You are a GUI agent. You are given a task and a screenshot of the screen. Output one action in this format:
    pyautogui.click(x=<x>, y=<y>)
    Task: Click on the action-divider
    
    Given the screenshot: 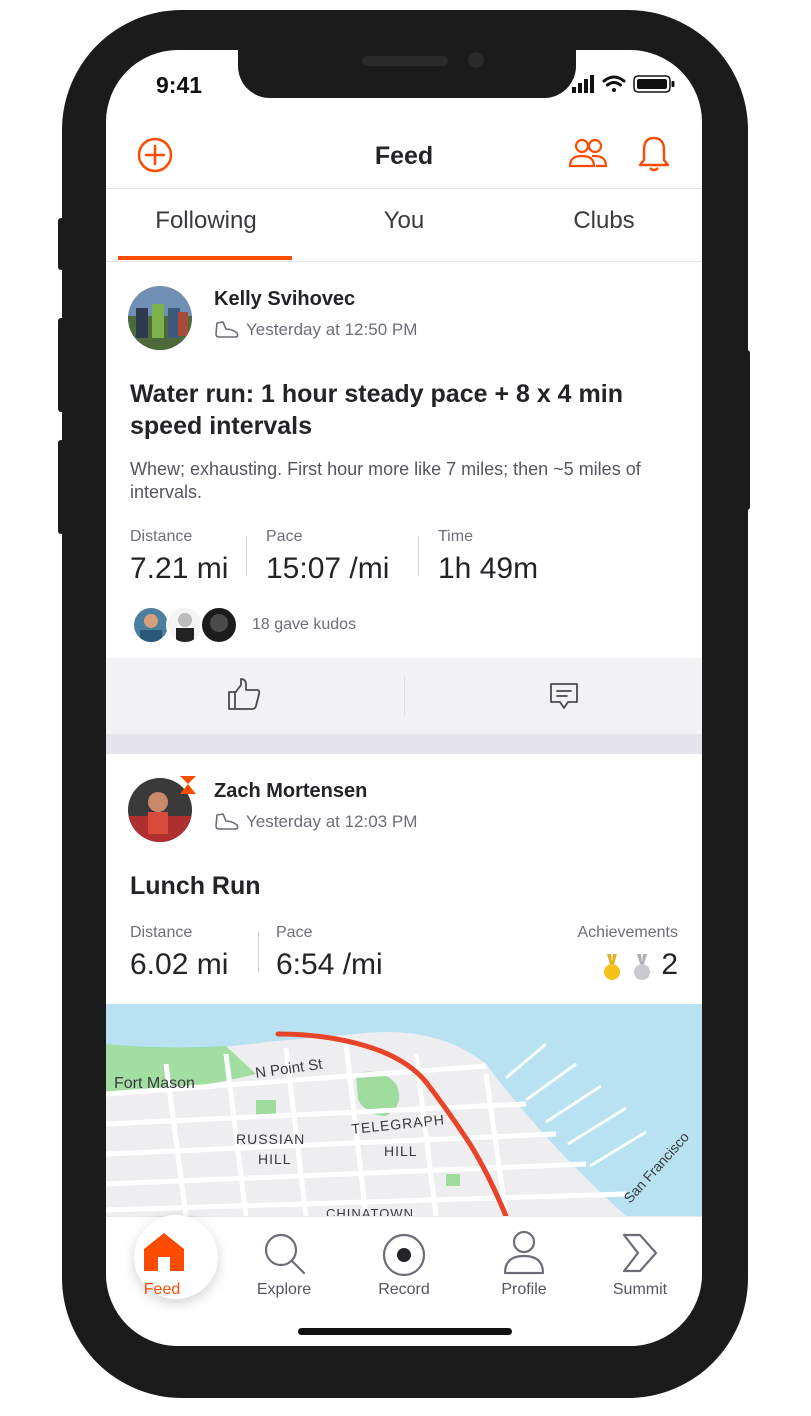 What is the action you would take?
    pyautogui.click(x=404, y=696)
    